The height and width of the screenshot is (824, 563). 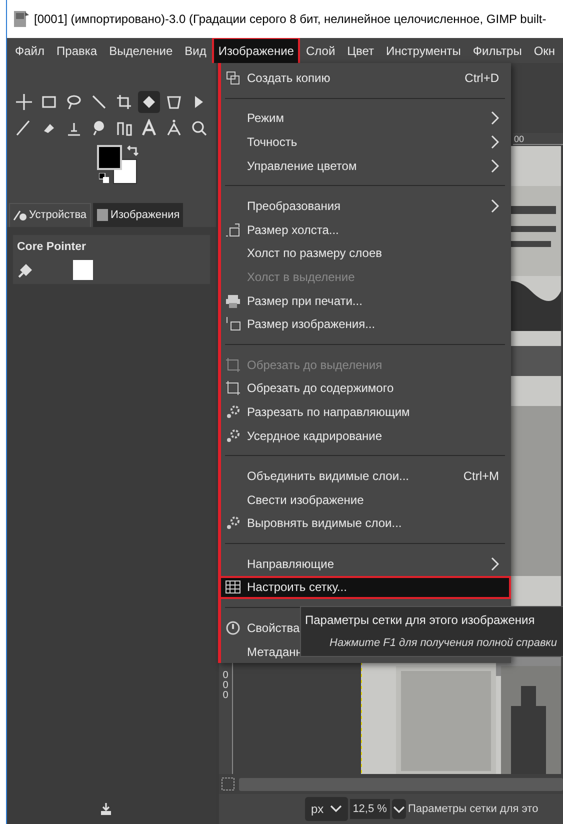 What do you see at coordinates (481, 78) in the screenshot?
I see `shortcut-text: Ctrl+D` at bounding box center [481, 78].